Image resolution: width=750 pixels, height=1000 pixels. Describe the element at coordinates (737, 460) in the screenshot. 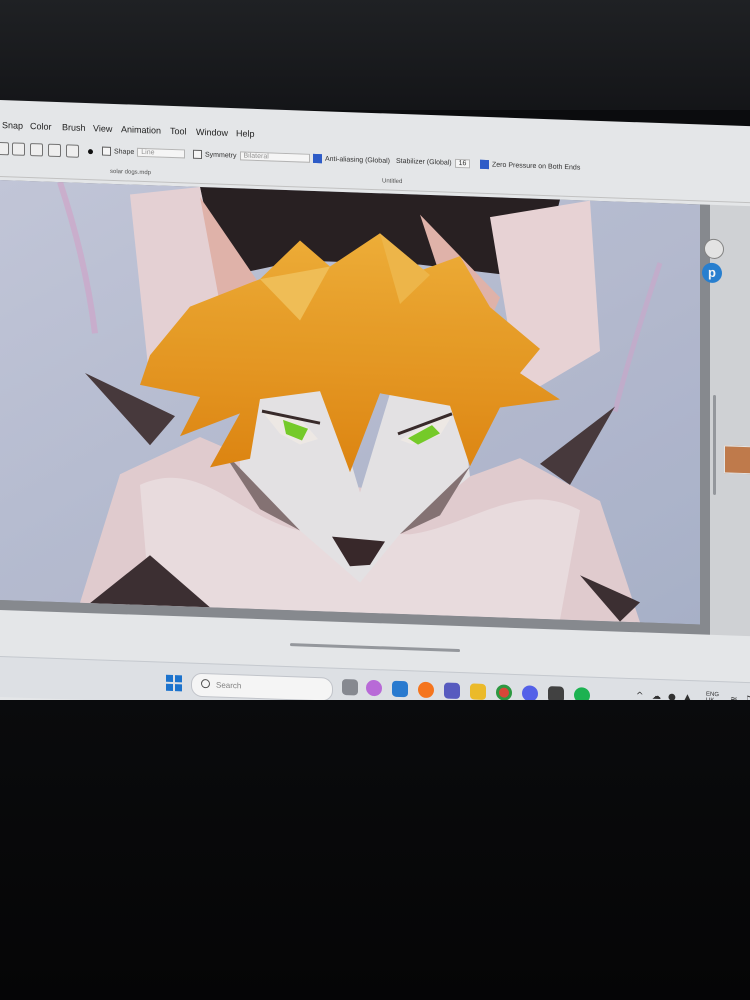

I see `reference-thumbnail` at that location.